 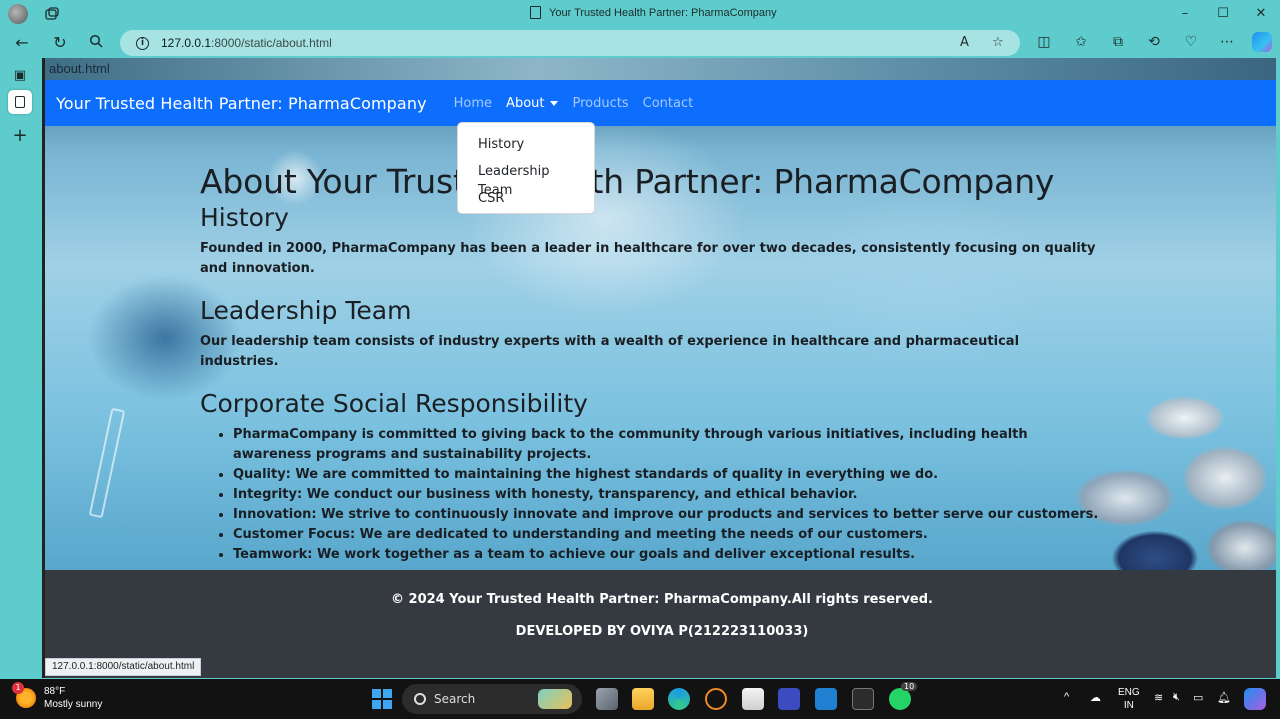 What do you see at coordinates (1198, 697) in the screenshot?
I see `battery-icon: ▭` at bounding box center [1198, 697].